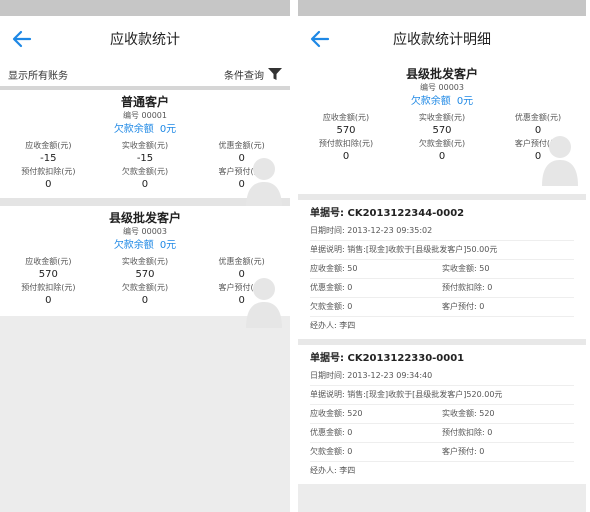 This screenshot has width=590, height=512. Describe the element at coordinates (145, 158) in the screenshot. I see `received-value: -15` at that location.